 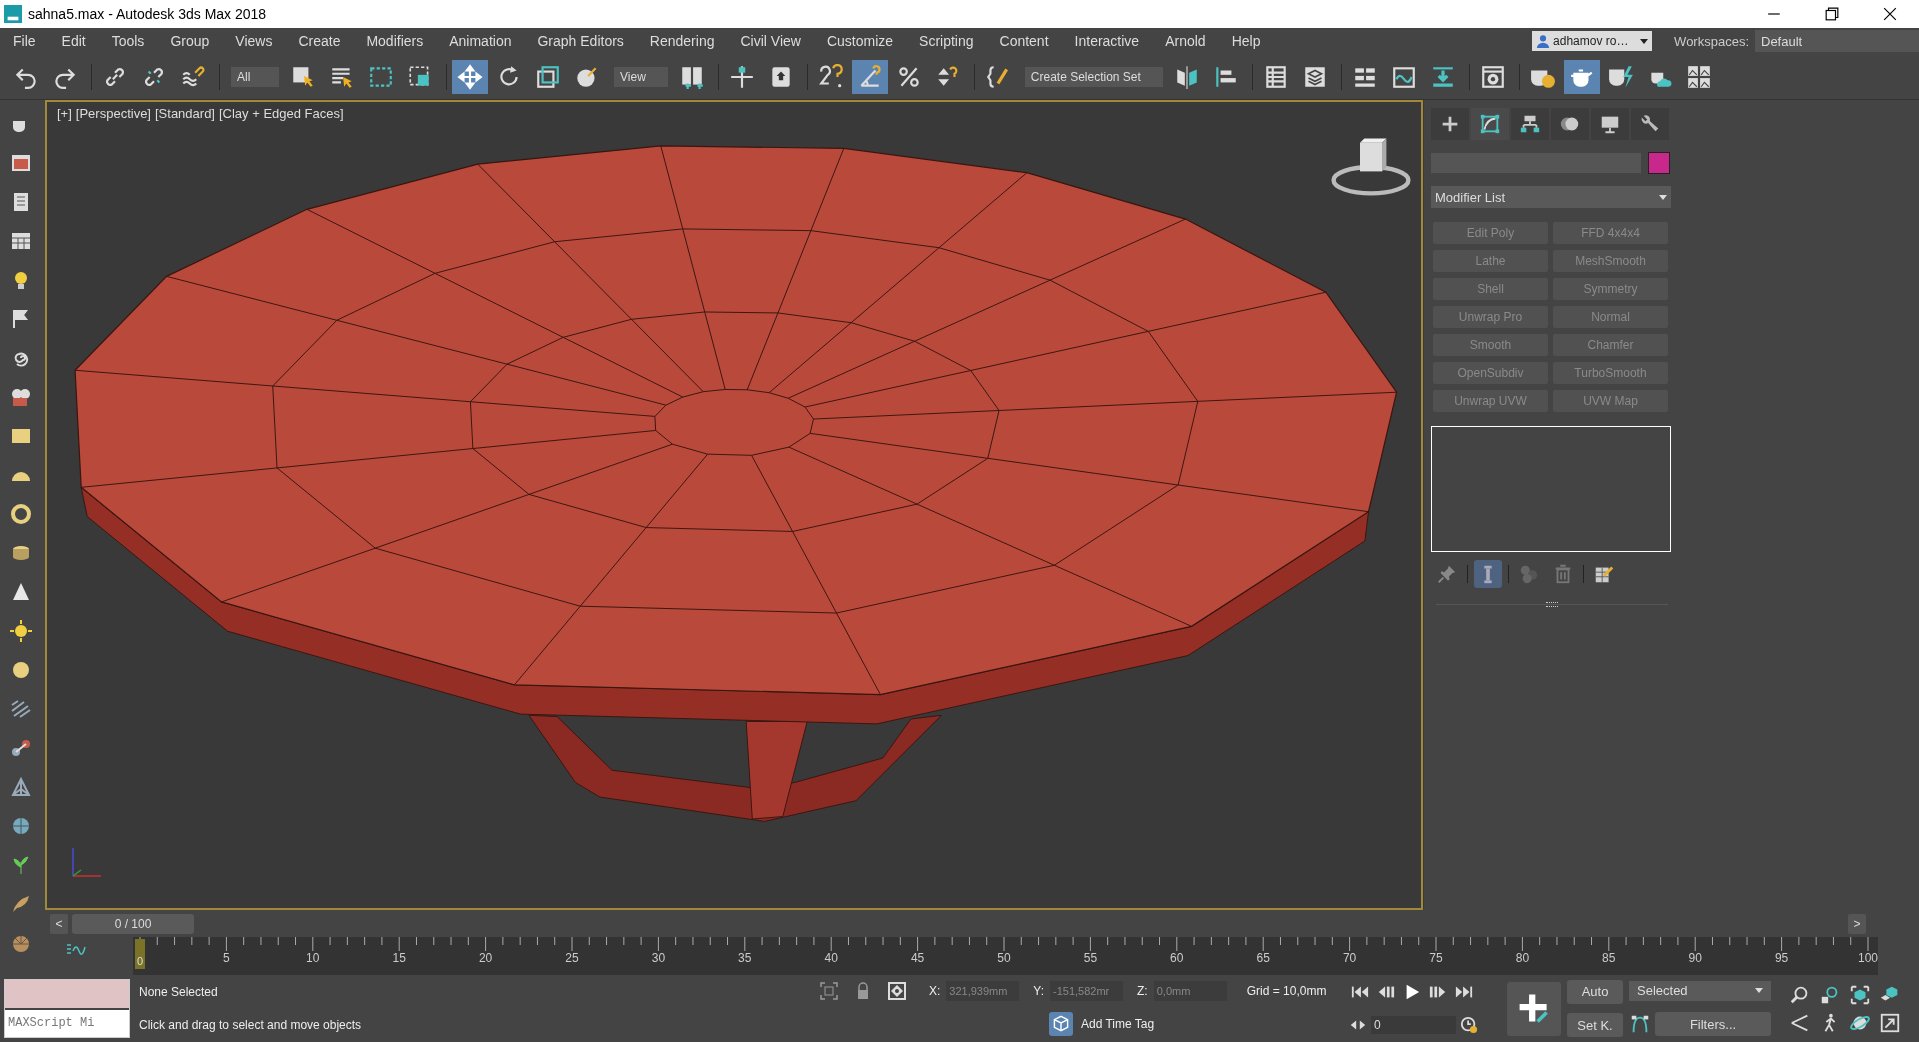 I want to click on wrench-tab, so click(x=1650, y=124).